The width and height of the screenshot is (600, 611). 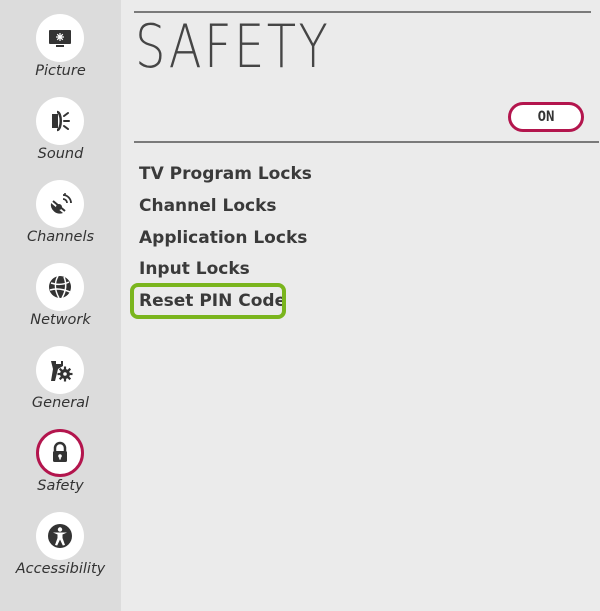 I want to click on sidebar-item-accessibility: Accessibility, so click(x=60, y=552).